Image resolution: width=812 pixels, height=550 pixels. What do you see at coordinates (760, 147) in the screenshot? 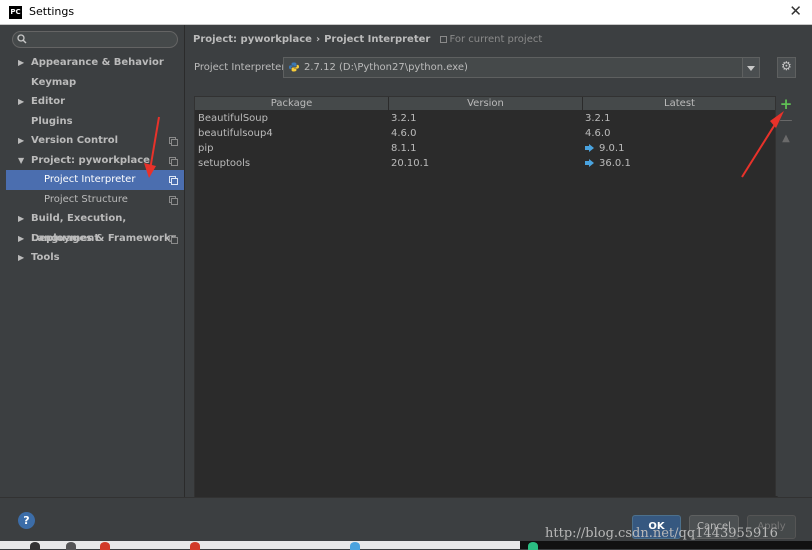
I see `annotation-arrow-add` at bounding box center [760, 147].